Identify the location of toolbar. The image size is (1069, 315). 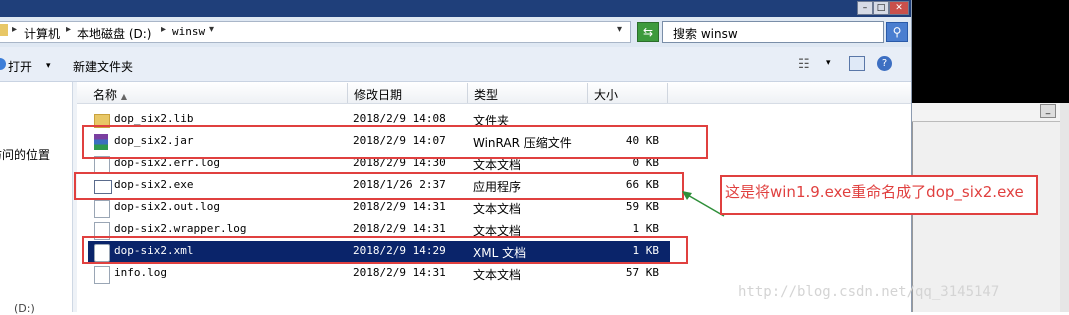
(456, 64).